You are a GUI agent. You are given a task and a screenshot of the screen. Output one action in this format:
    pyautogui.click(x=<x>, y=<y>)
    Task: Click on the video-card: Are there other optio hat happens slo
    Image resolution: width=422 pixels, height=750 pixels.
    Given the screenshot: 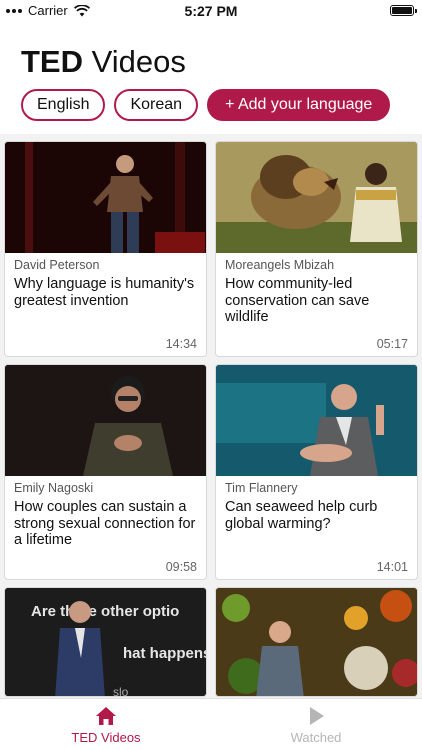 What is the action you would take?
    pyautogui.click(x=105, y=642)
    